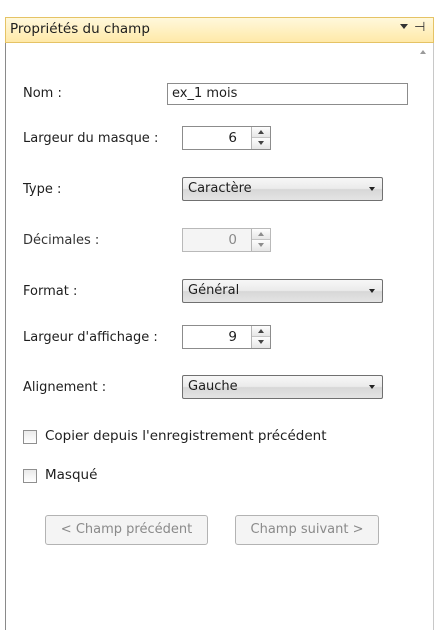  Describe the element at coordinates (30, 476) in the screenshot. I see `masque-checkbox` at that location.